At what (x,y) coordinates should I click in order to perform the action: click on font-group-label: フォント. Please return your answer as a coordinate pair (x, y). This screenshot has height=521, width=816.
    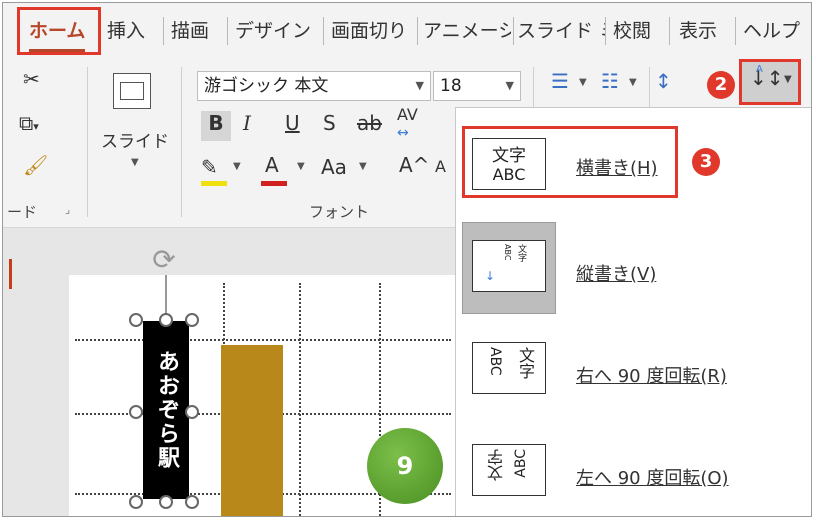
    Looking at the image, I should click on (339, 212).